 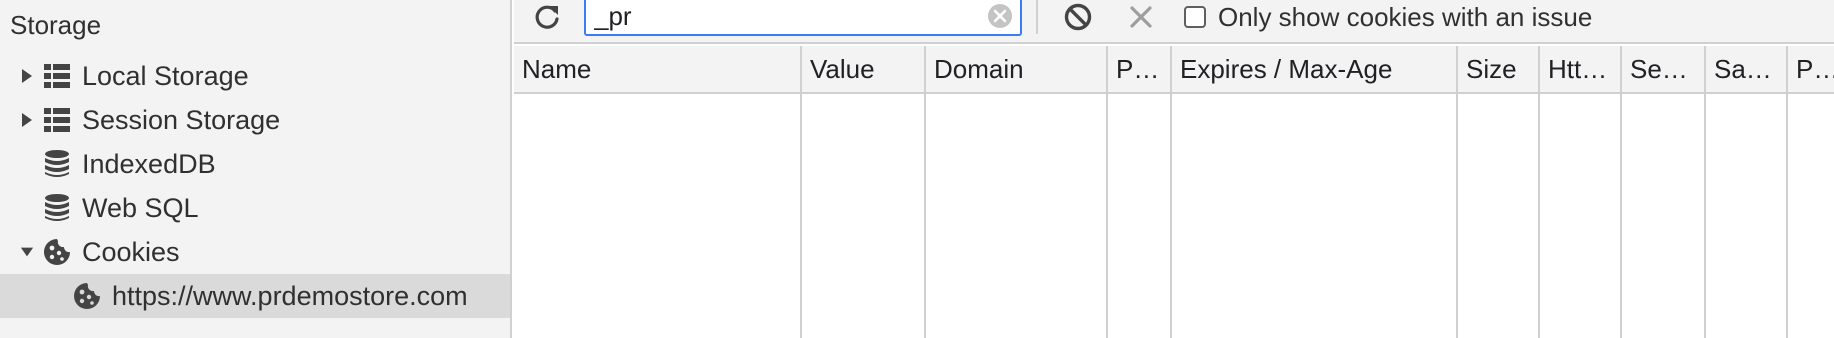 I want to click on clear-all-cookies-button, so click(x=1078, y=17).